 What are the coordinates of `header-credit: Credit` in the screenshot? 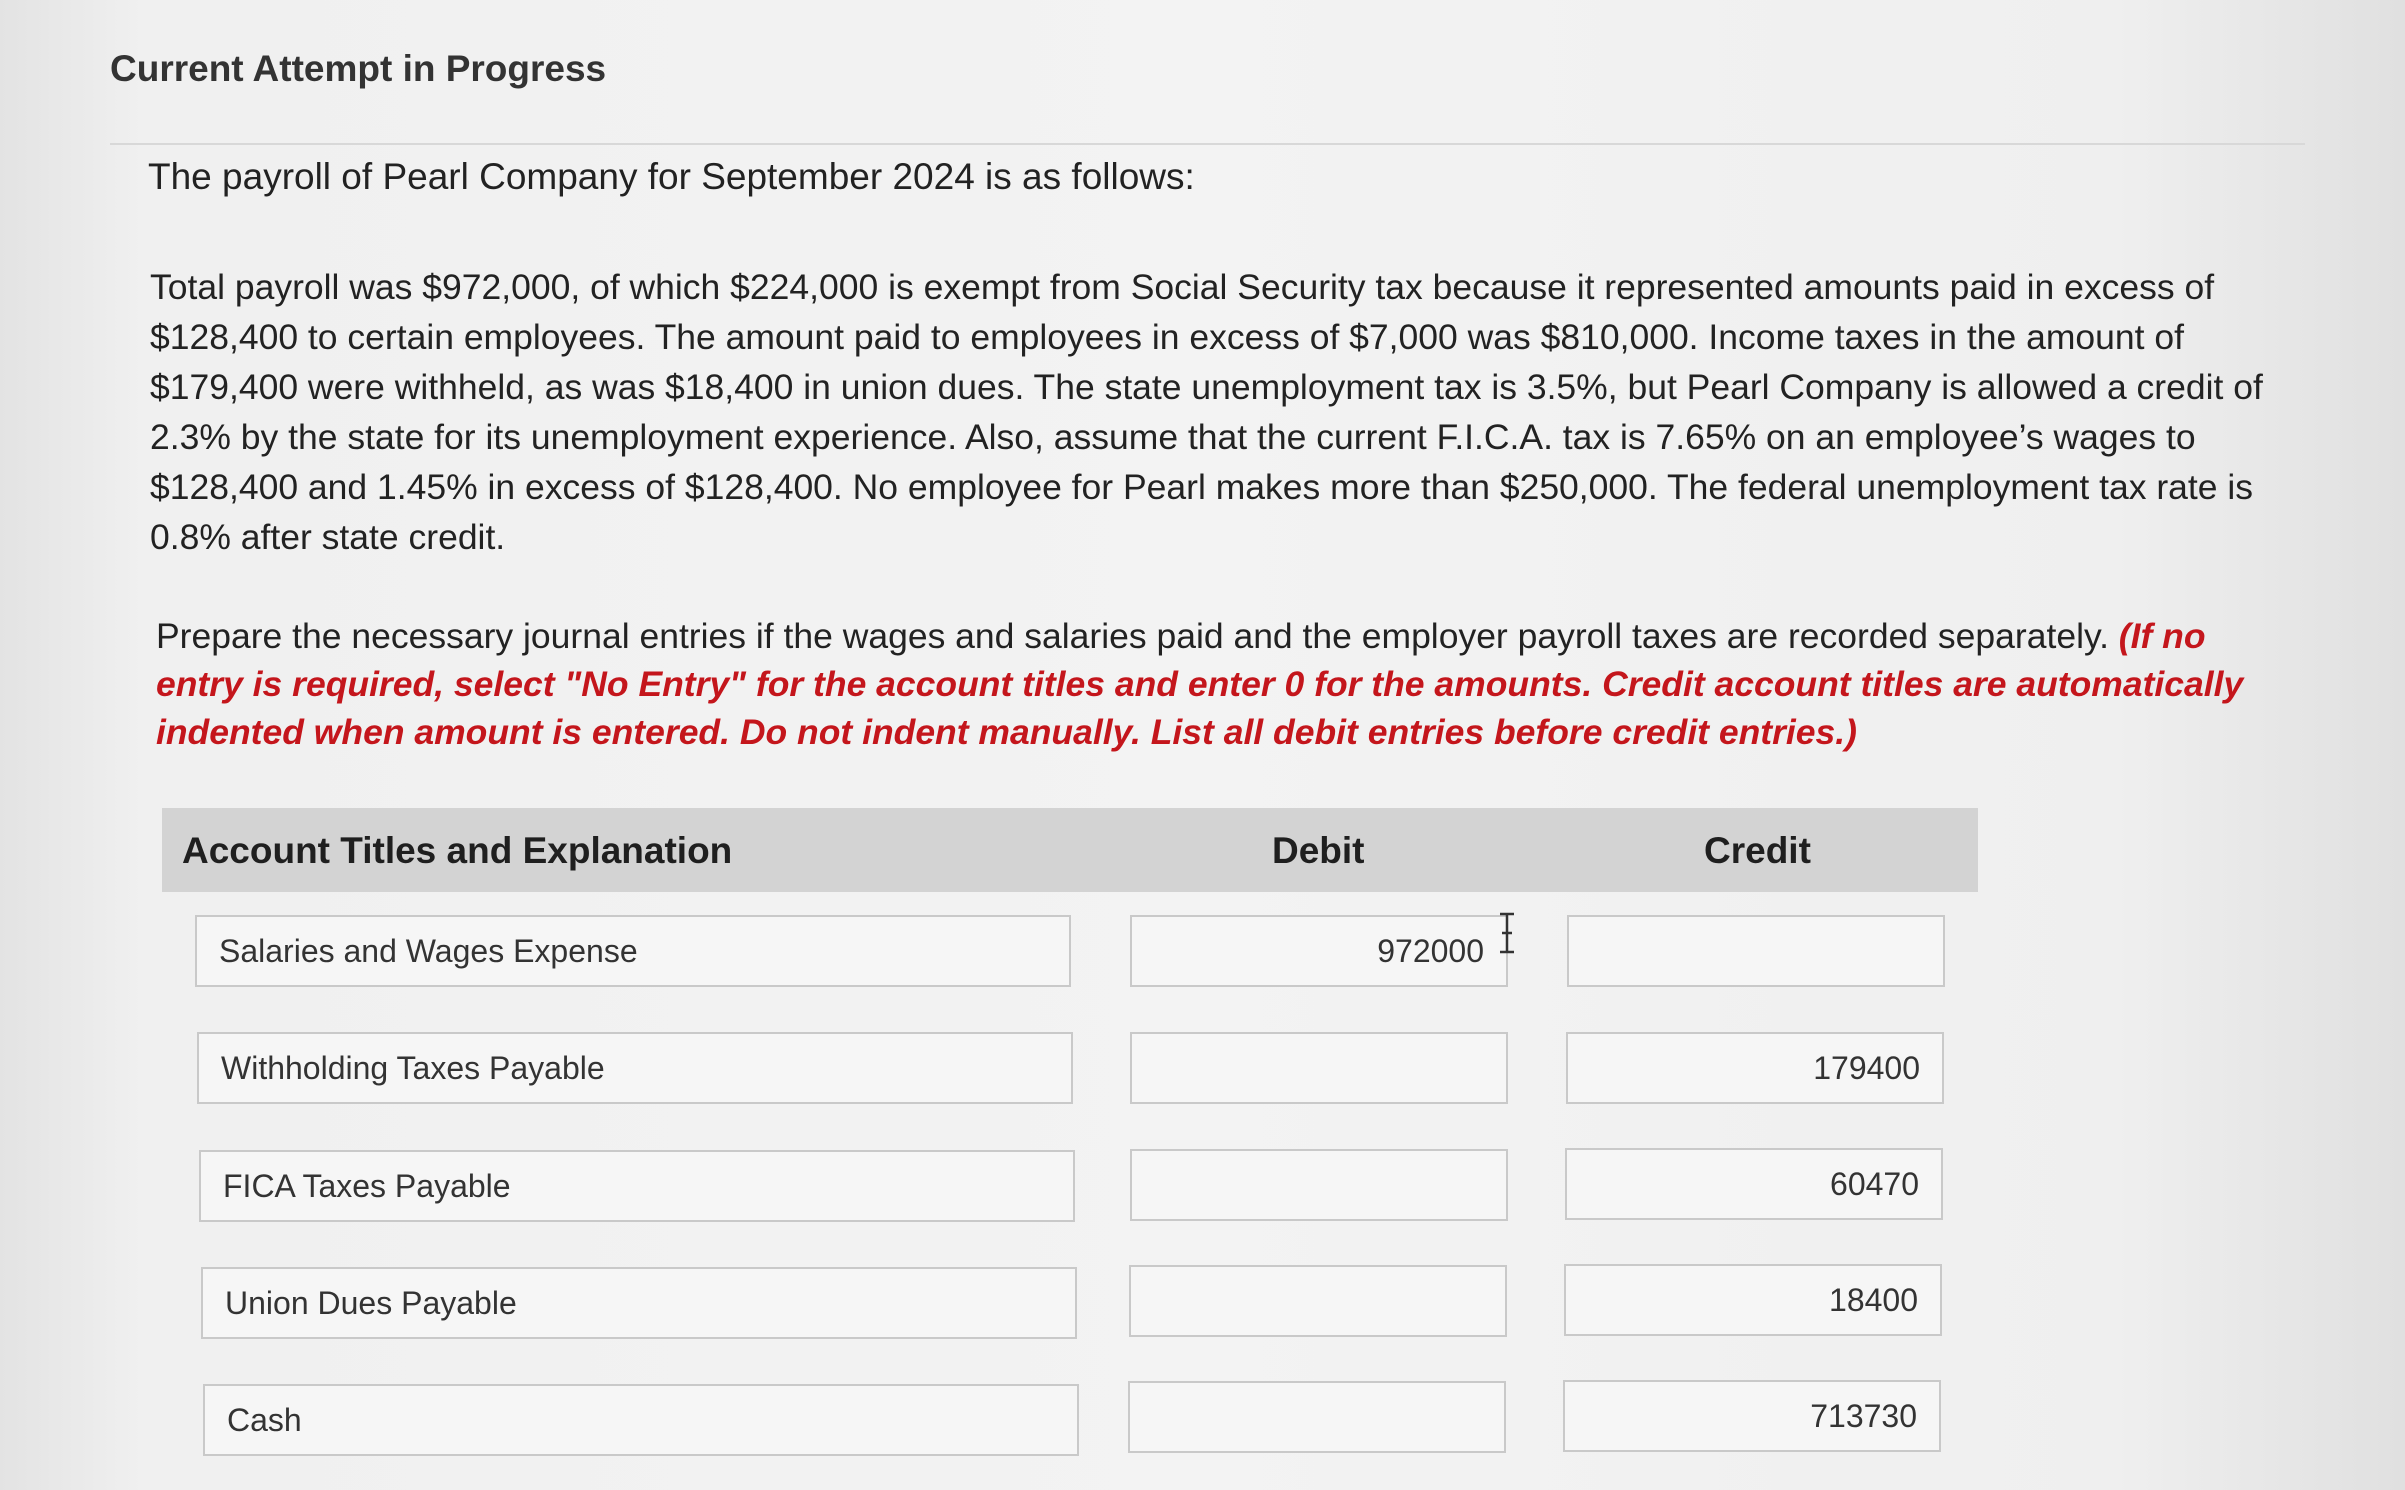 It's located at (1757, 850).